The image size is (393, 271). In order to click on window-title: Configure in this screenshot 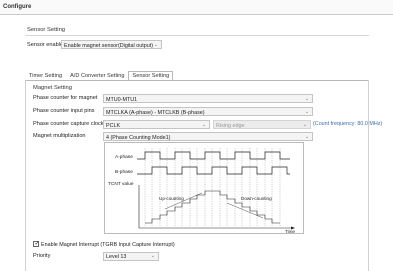, I will do `click(17, 7)`.